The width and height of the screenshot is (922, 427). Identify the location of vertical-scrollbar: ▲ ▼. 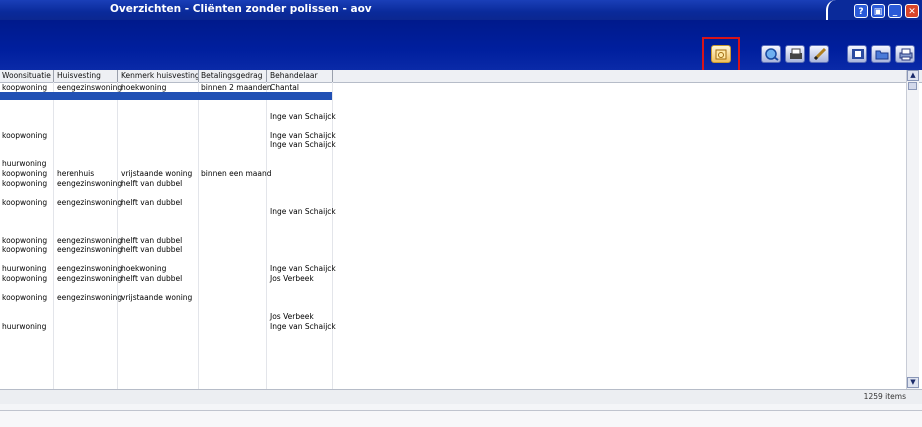
(912, 229).